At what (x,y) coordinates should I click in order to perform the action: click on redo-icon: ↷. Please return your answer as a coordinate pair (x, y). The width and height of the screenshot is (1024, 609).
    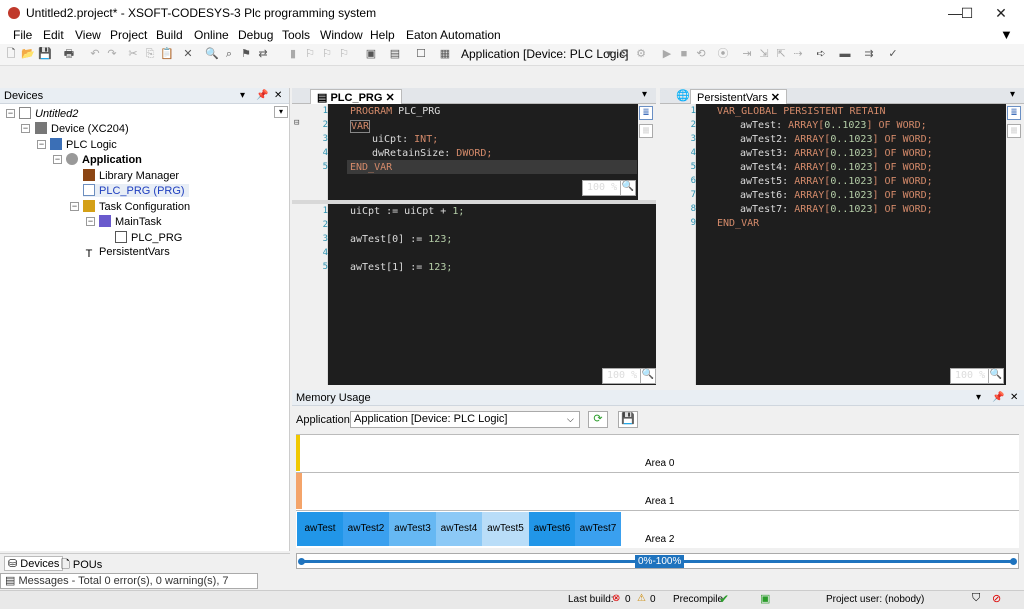
    Looking at the image, I should click on (112, 54).